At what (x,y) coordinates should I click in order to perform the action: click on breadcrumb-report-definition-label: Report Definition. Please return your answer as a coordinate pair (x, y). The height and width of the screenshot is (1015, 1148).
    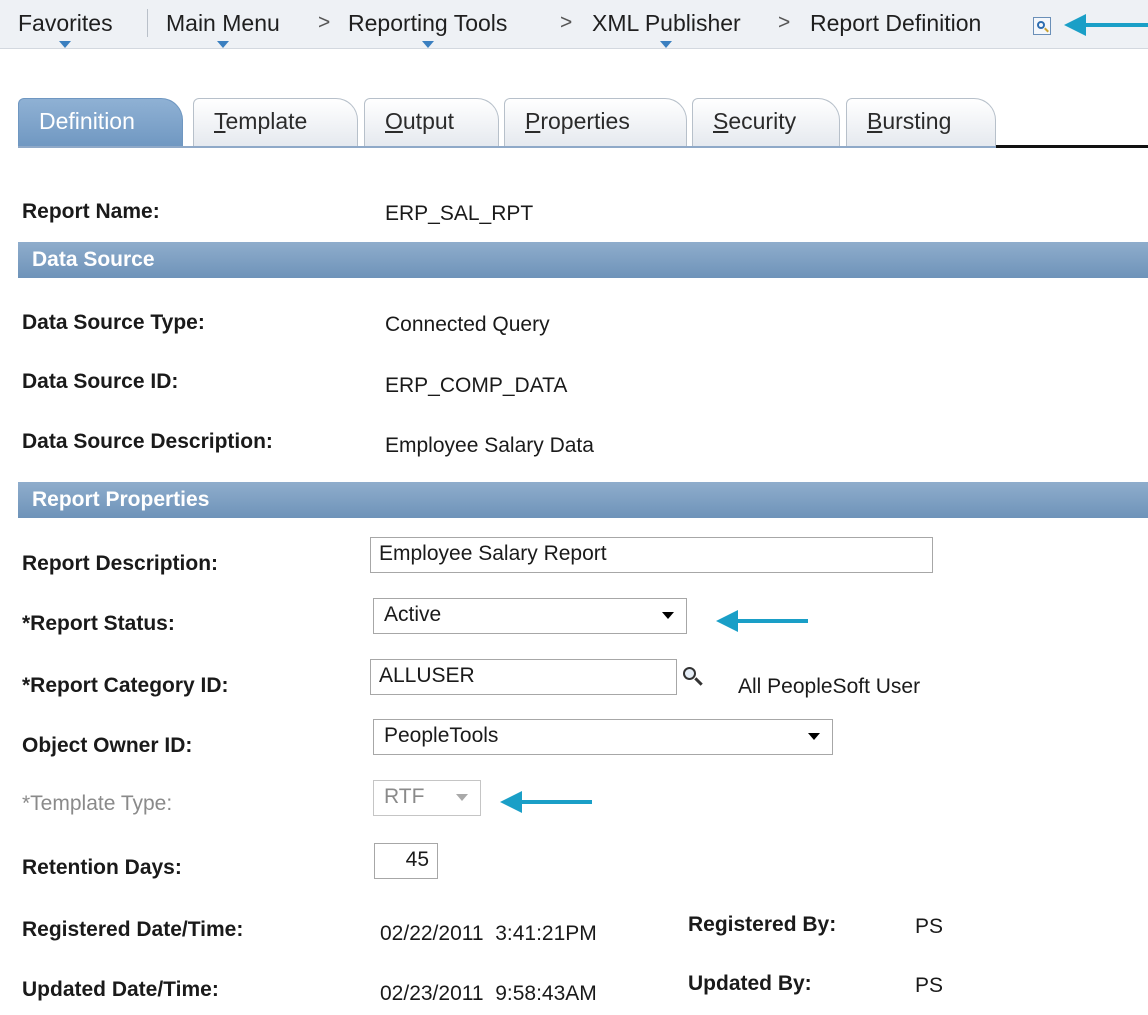
    Looking at the image, I should click on (896, 23).